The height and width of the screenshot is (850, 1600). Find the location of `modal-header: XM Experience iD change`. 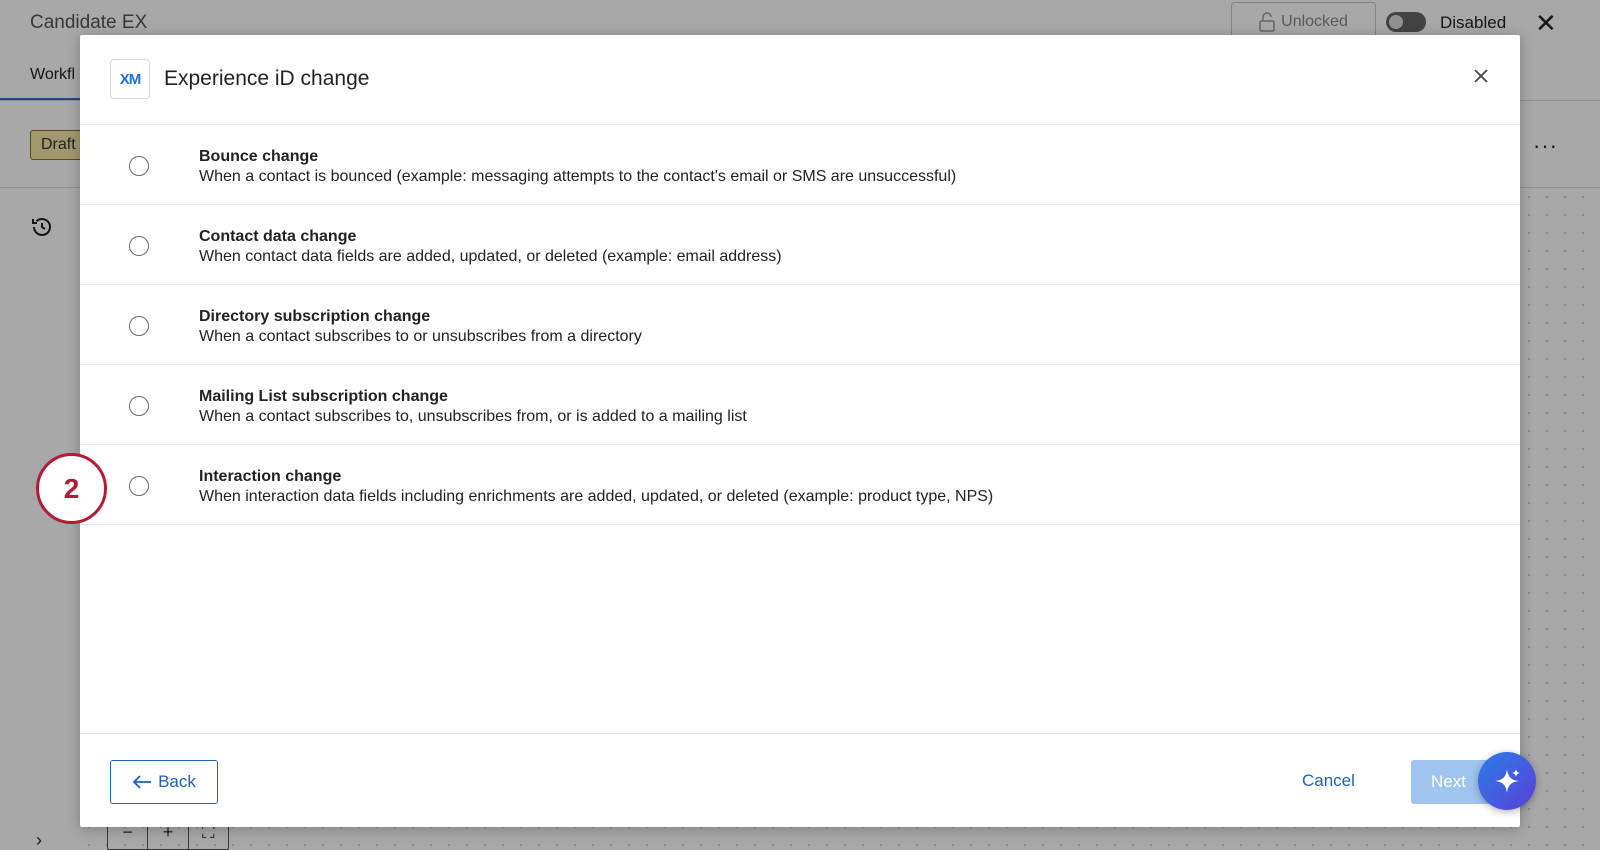

modal-header: XM Experience iD change is located at coordinates (800, 80).